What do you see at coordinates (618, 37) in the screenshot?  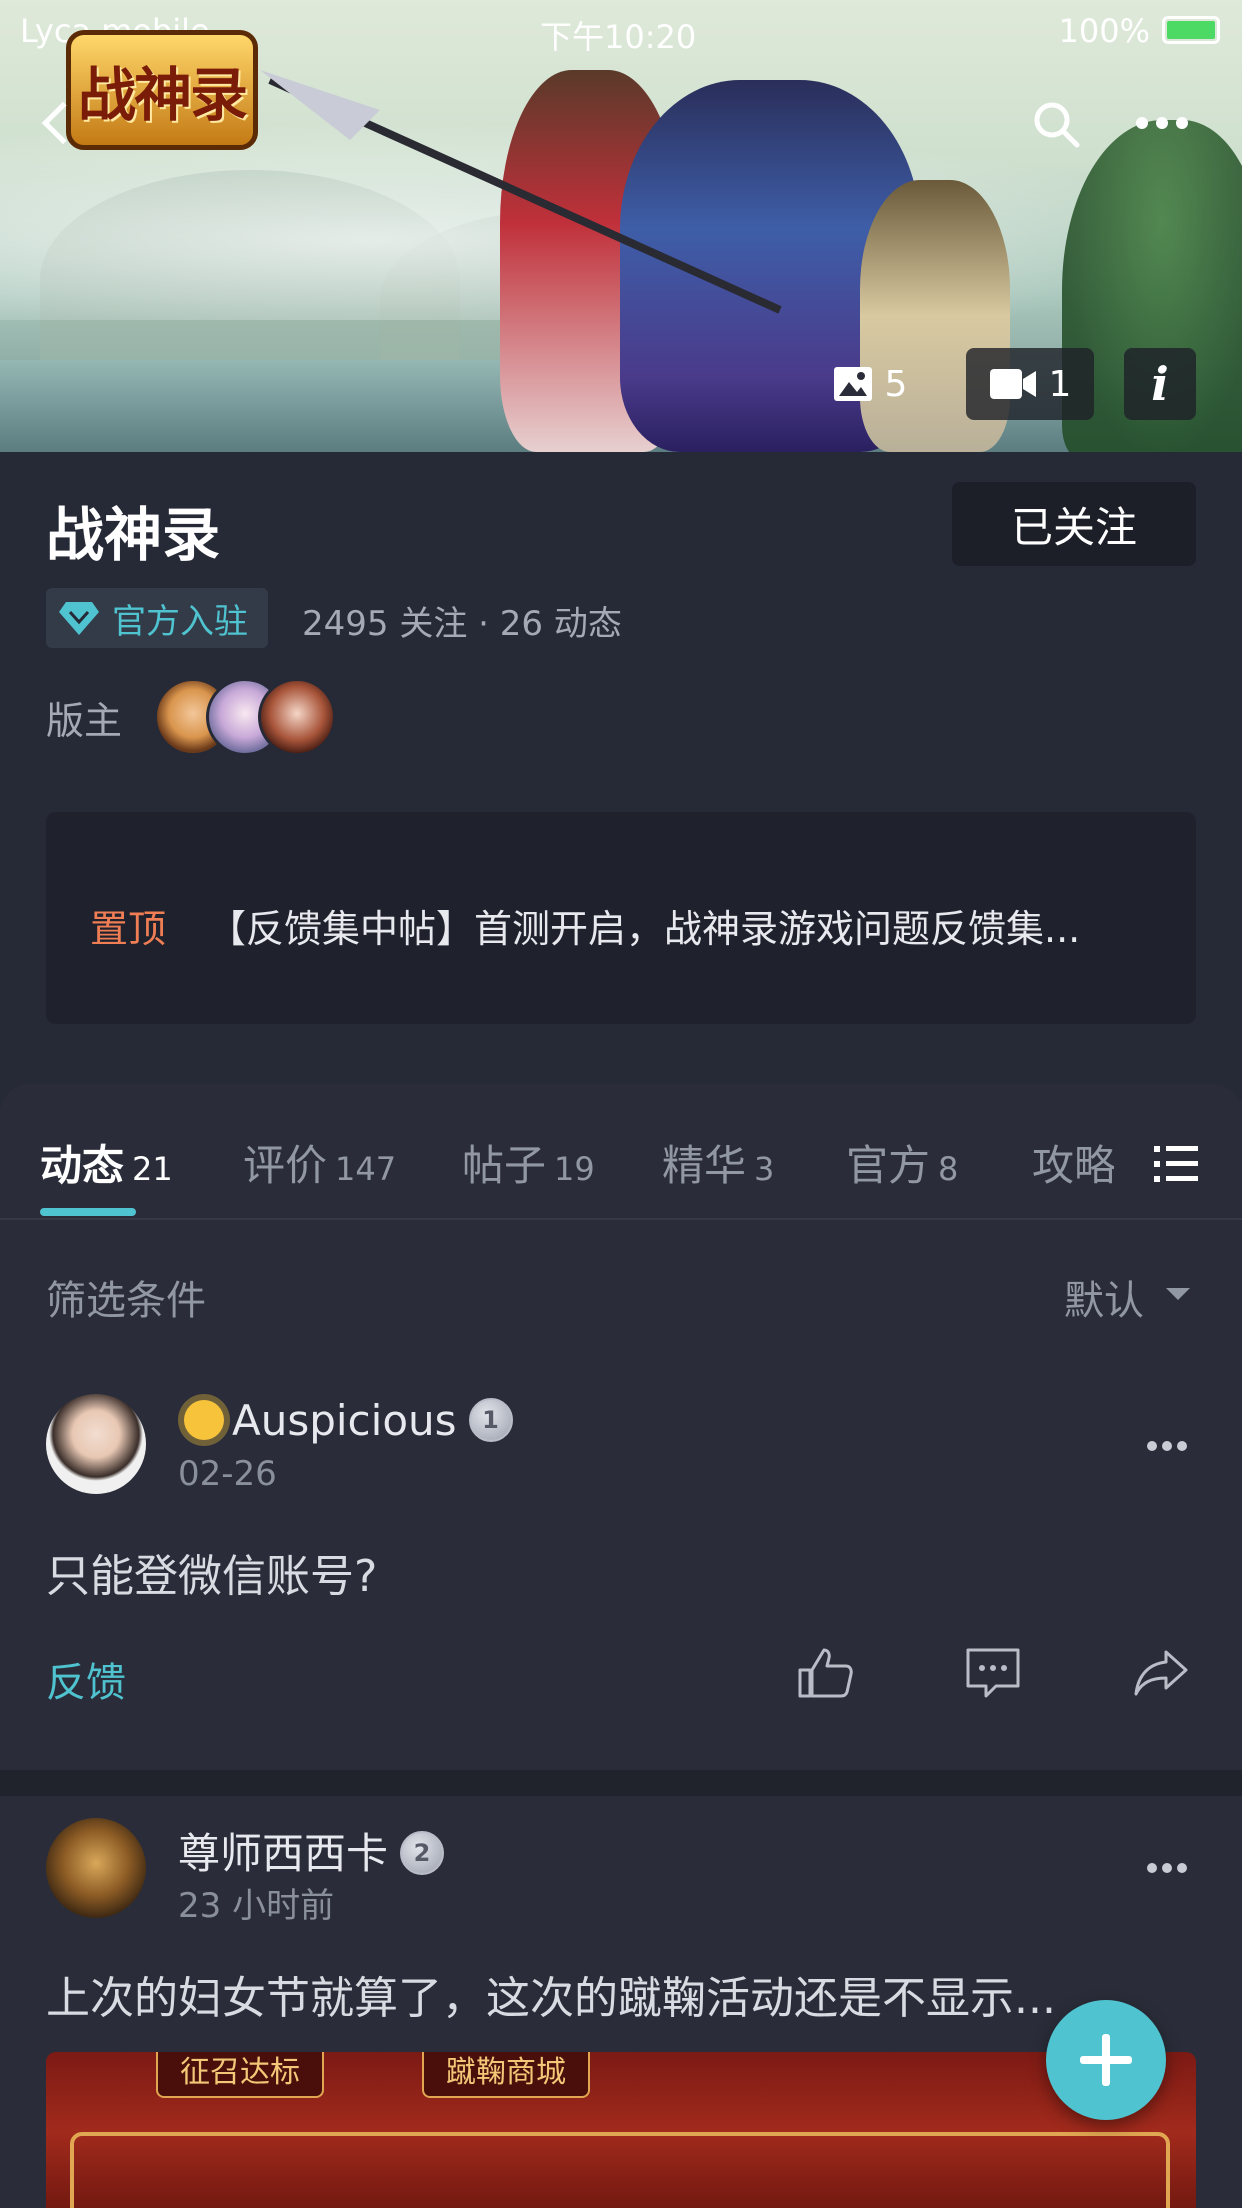 I see `clock-label: 下午10:20` at bounding box center [618, 37].